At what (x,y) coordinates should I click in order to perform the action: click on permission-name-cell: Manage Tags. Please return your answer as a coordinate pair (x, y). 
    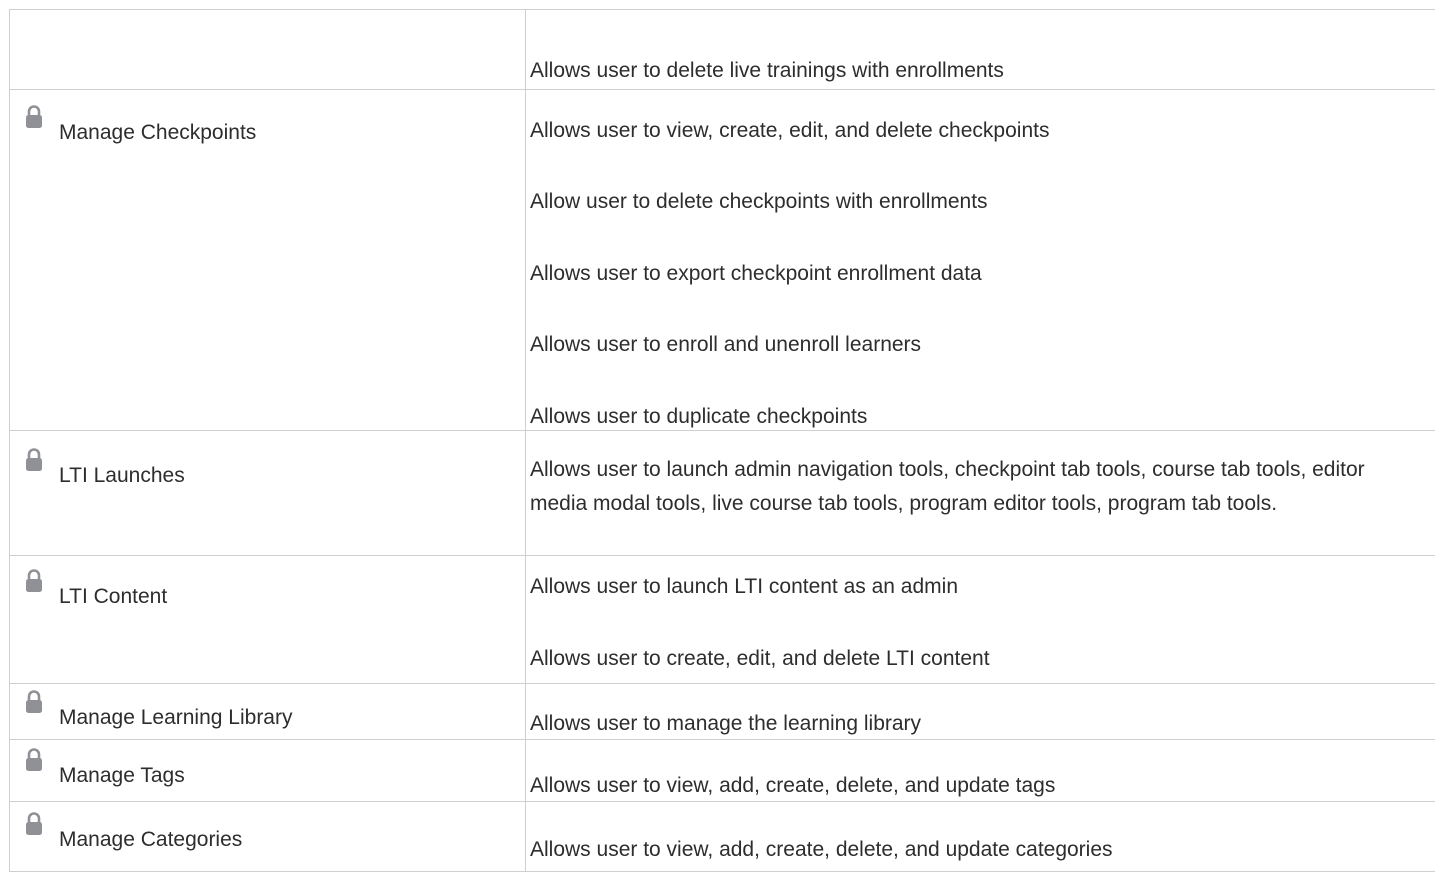
    Looking at the image, I should click on (268, 771).